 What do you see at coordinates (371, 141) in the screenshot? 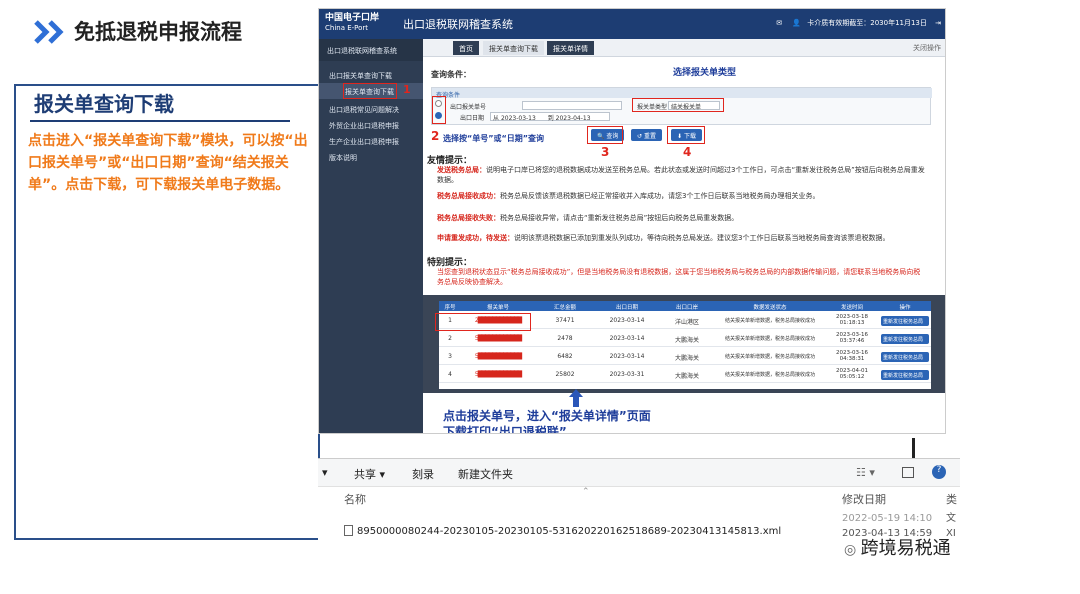
I see `sidebar-item-production: 生产企业出口退税申报` at bounding box center [371, 141].